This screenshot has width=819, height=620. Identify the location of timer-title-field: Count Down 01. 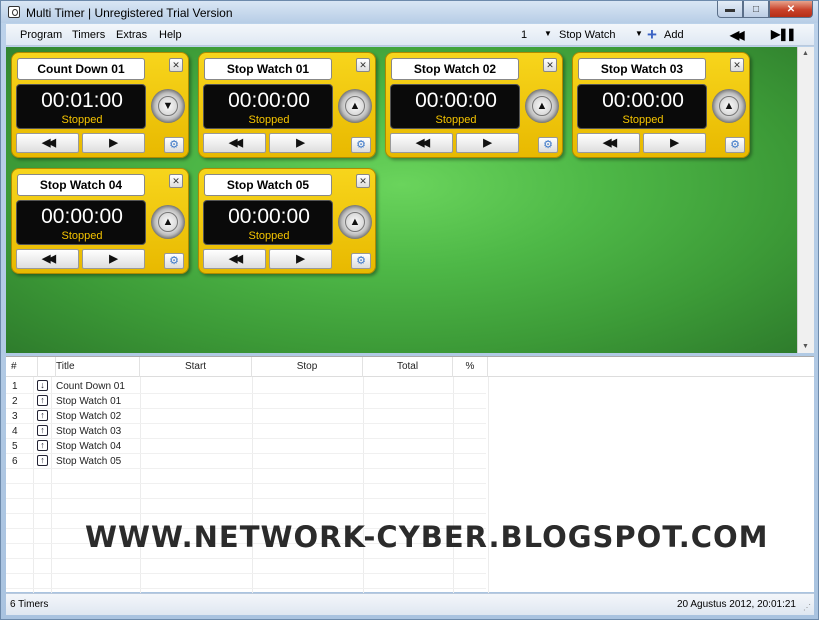
(81, 69).